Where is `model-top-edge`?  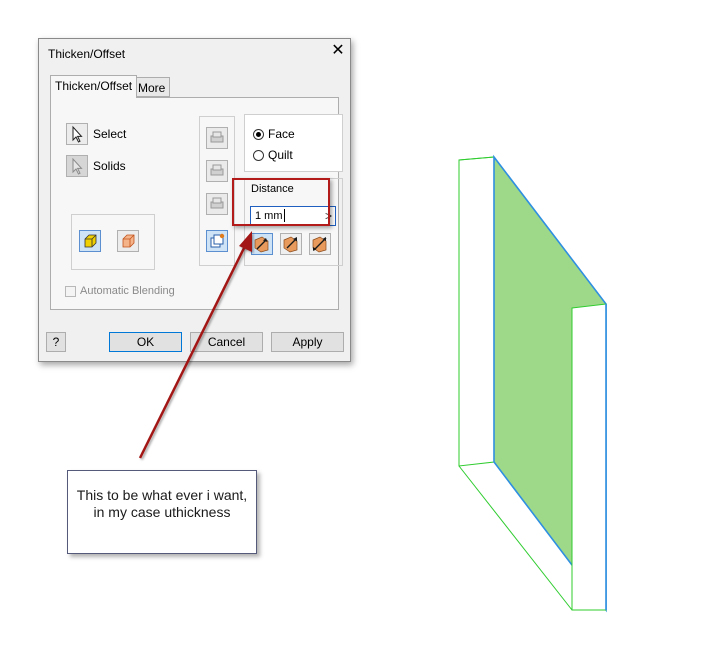 model-top-edge is located at coordinates (476, 158).